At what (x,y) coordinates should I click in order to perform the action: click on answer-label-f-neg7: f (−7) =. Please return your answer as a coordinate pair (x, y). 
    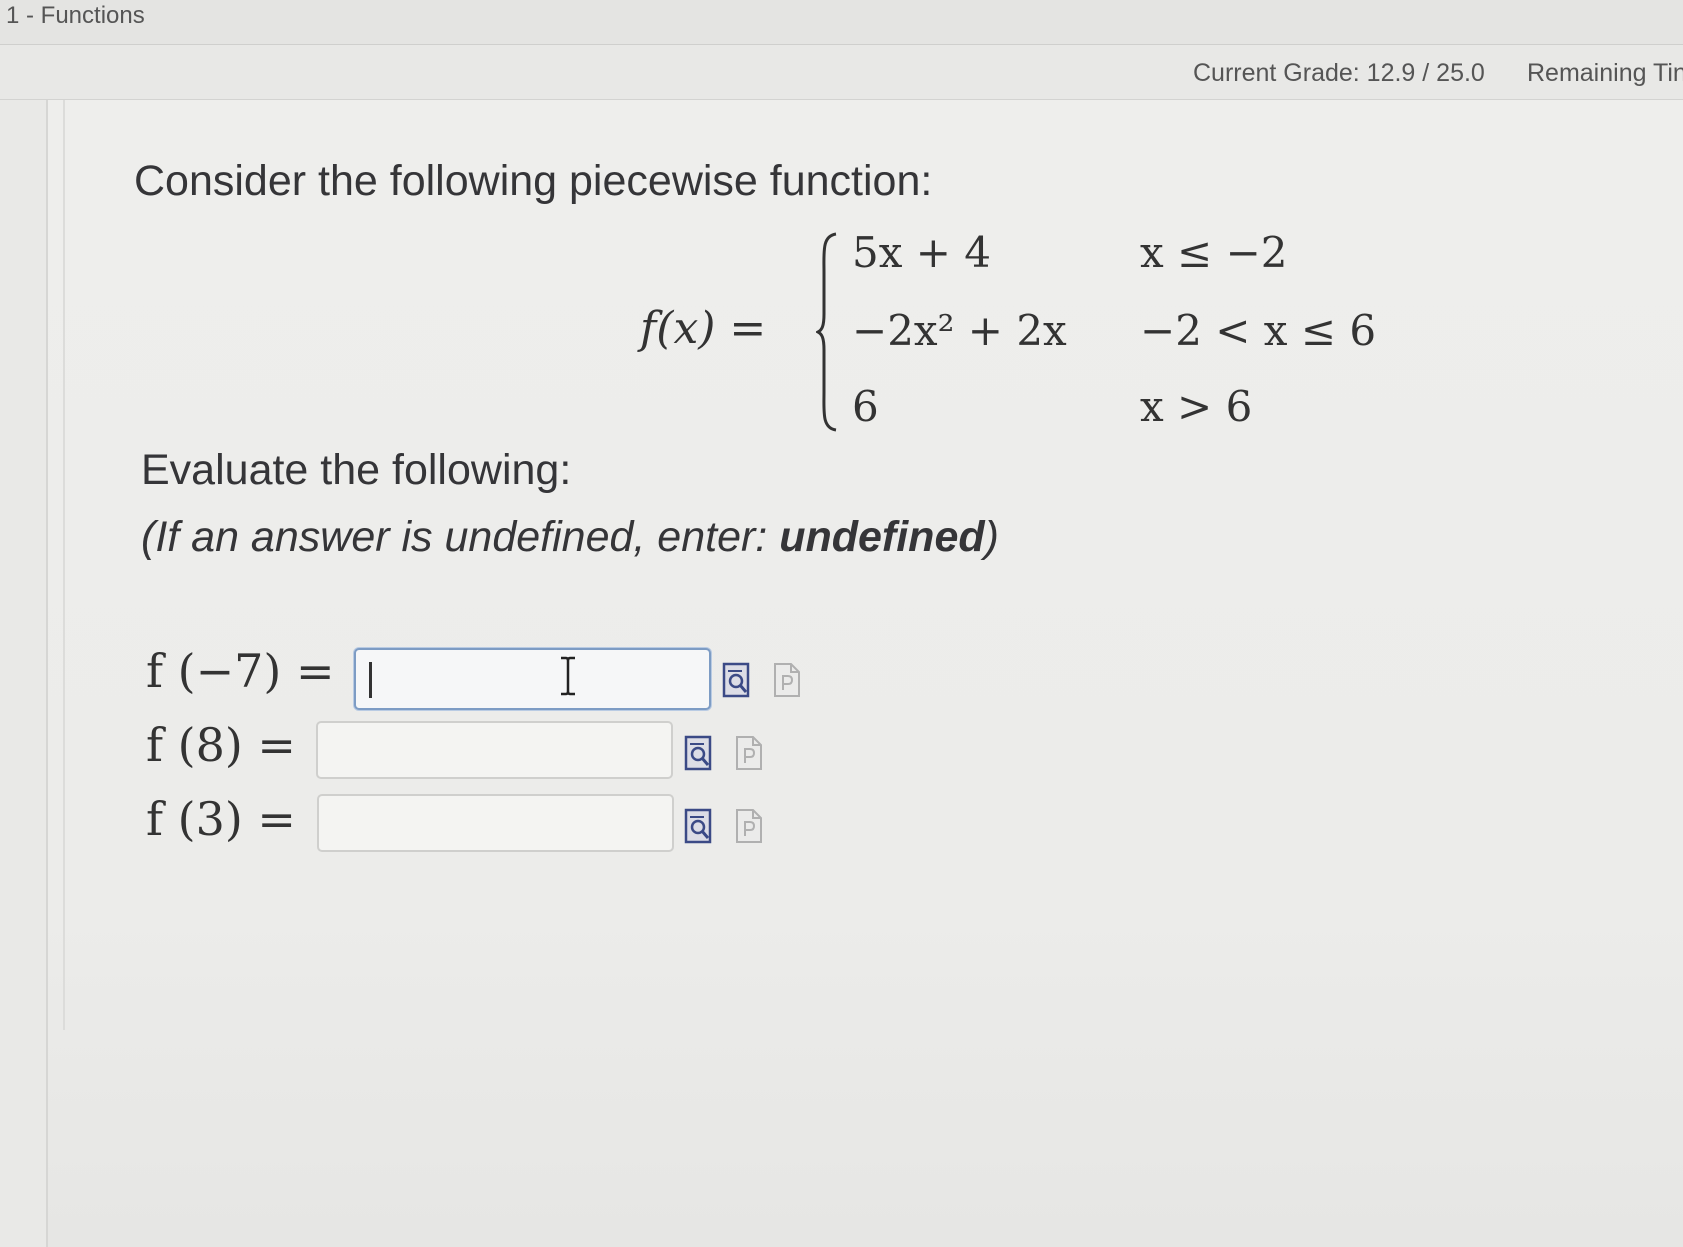
    Looking at the image, I should click on (240, 671).